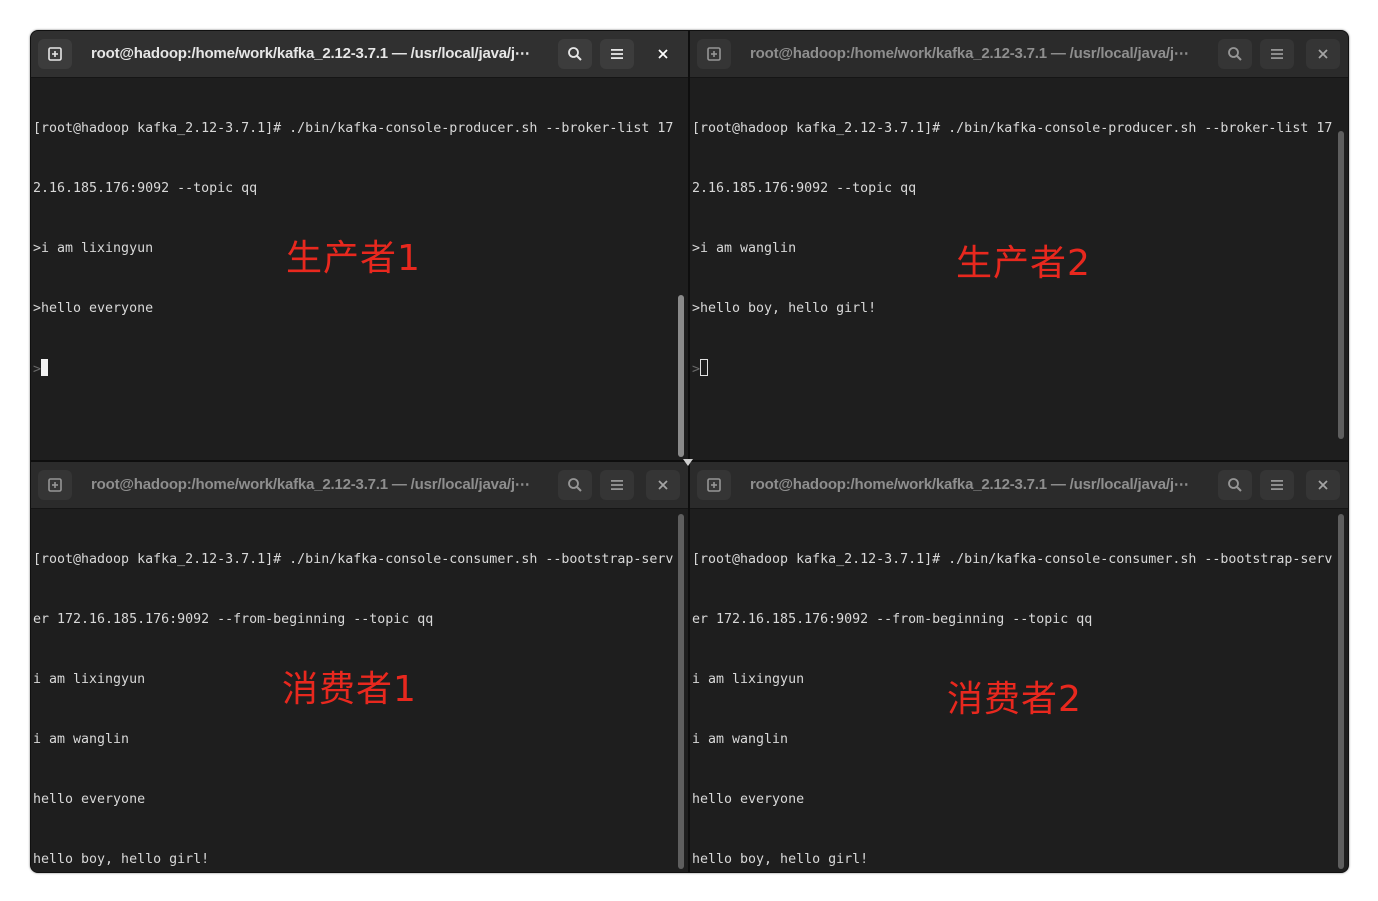 This screenshot has width=1378, height=901. I want to click on terminal-line: >hello everyone, so click(93, 308).